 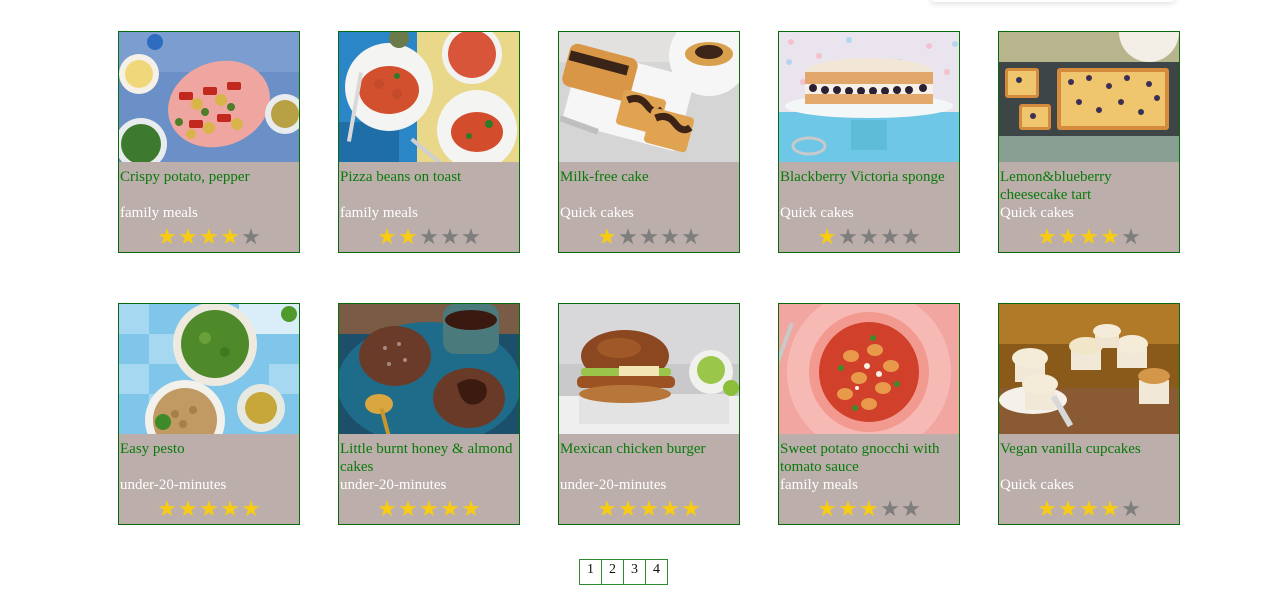 What do you see at coordinates (648, 449) in the screenshot?
I see `recipe-title: Mexican chicken burger` at bounding box center [648, 449].